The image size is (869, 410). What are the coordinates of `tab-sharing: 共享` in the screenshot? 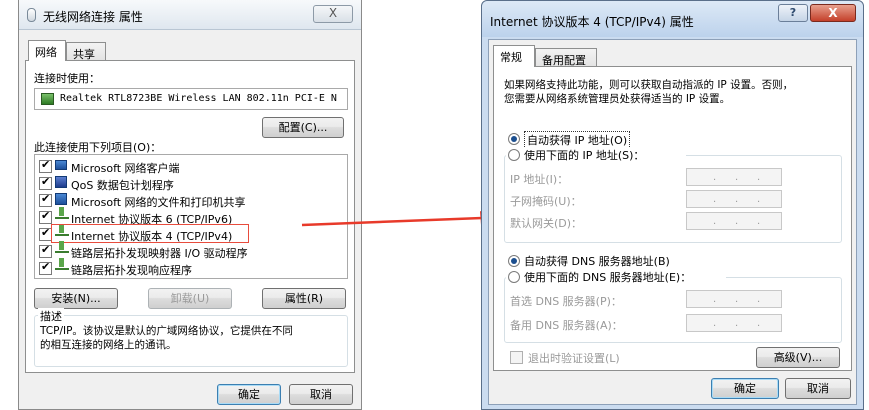 It's located at (86, 51).